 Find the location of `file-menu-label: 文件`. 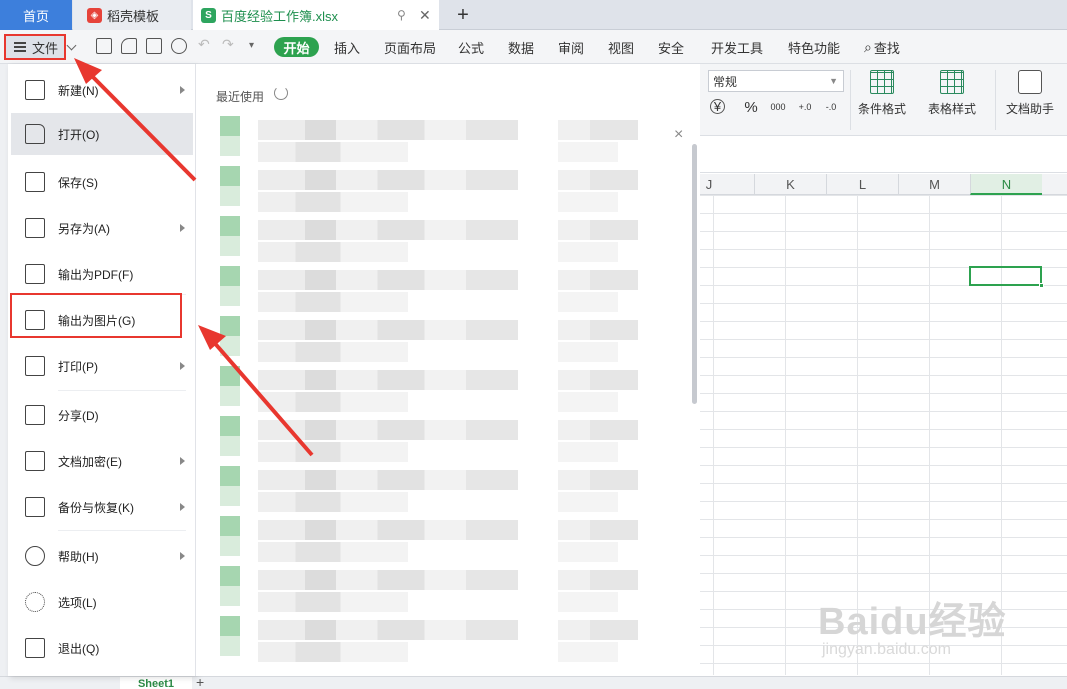

file-menu-label: 文件 is located at coordinates (45, 48).